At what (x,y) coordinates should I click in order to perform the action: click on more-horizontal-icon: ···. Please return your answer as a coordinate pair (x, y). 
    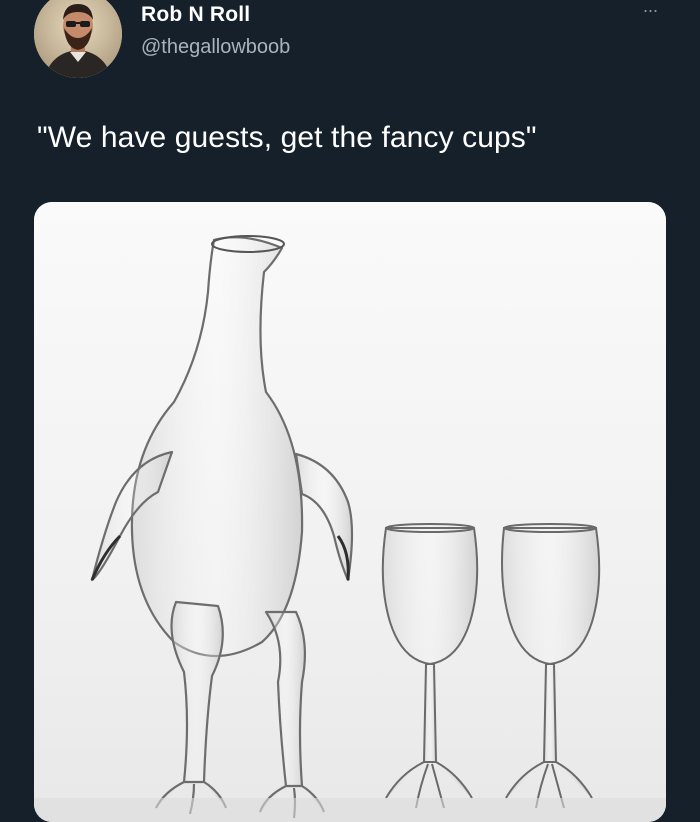
    Looking at the image, I should click on (650, 10).